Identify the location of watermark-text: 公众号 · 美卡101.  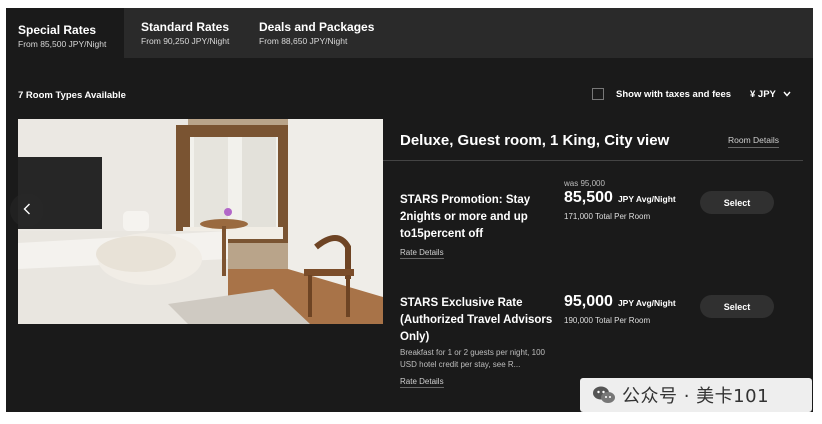
(696, 396).